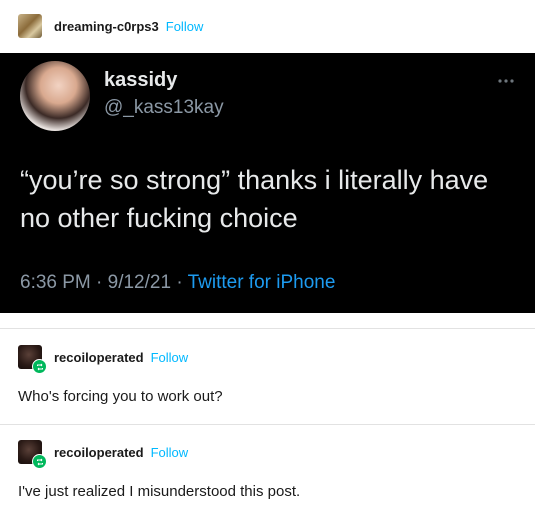 The width and height of the screenshot is (535, 518). Describe the element at coordinates (141, 80) in the screenshot. I see `tweet-author-name: kassidy` at that location.